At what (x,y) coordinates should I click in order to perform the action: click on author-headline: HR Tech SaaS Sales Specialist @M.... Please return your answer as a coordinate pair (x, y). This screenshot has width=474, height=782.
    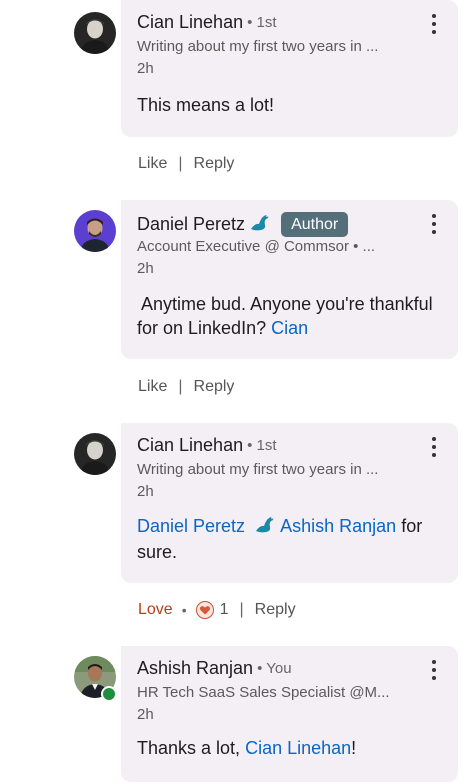
    Looking at the image, I should click on (263, 692).